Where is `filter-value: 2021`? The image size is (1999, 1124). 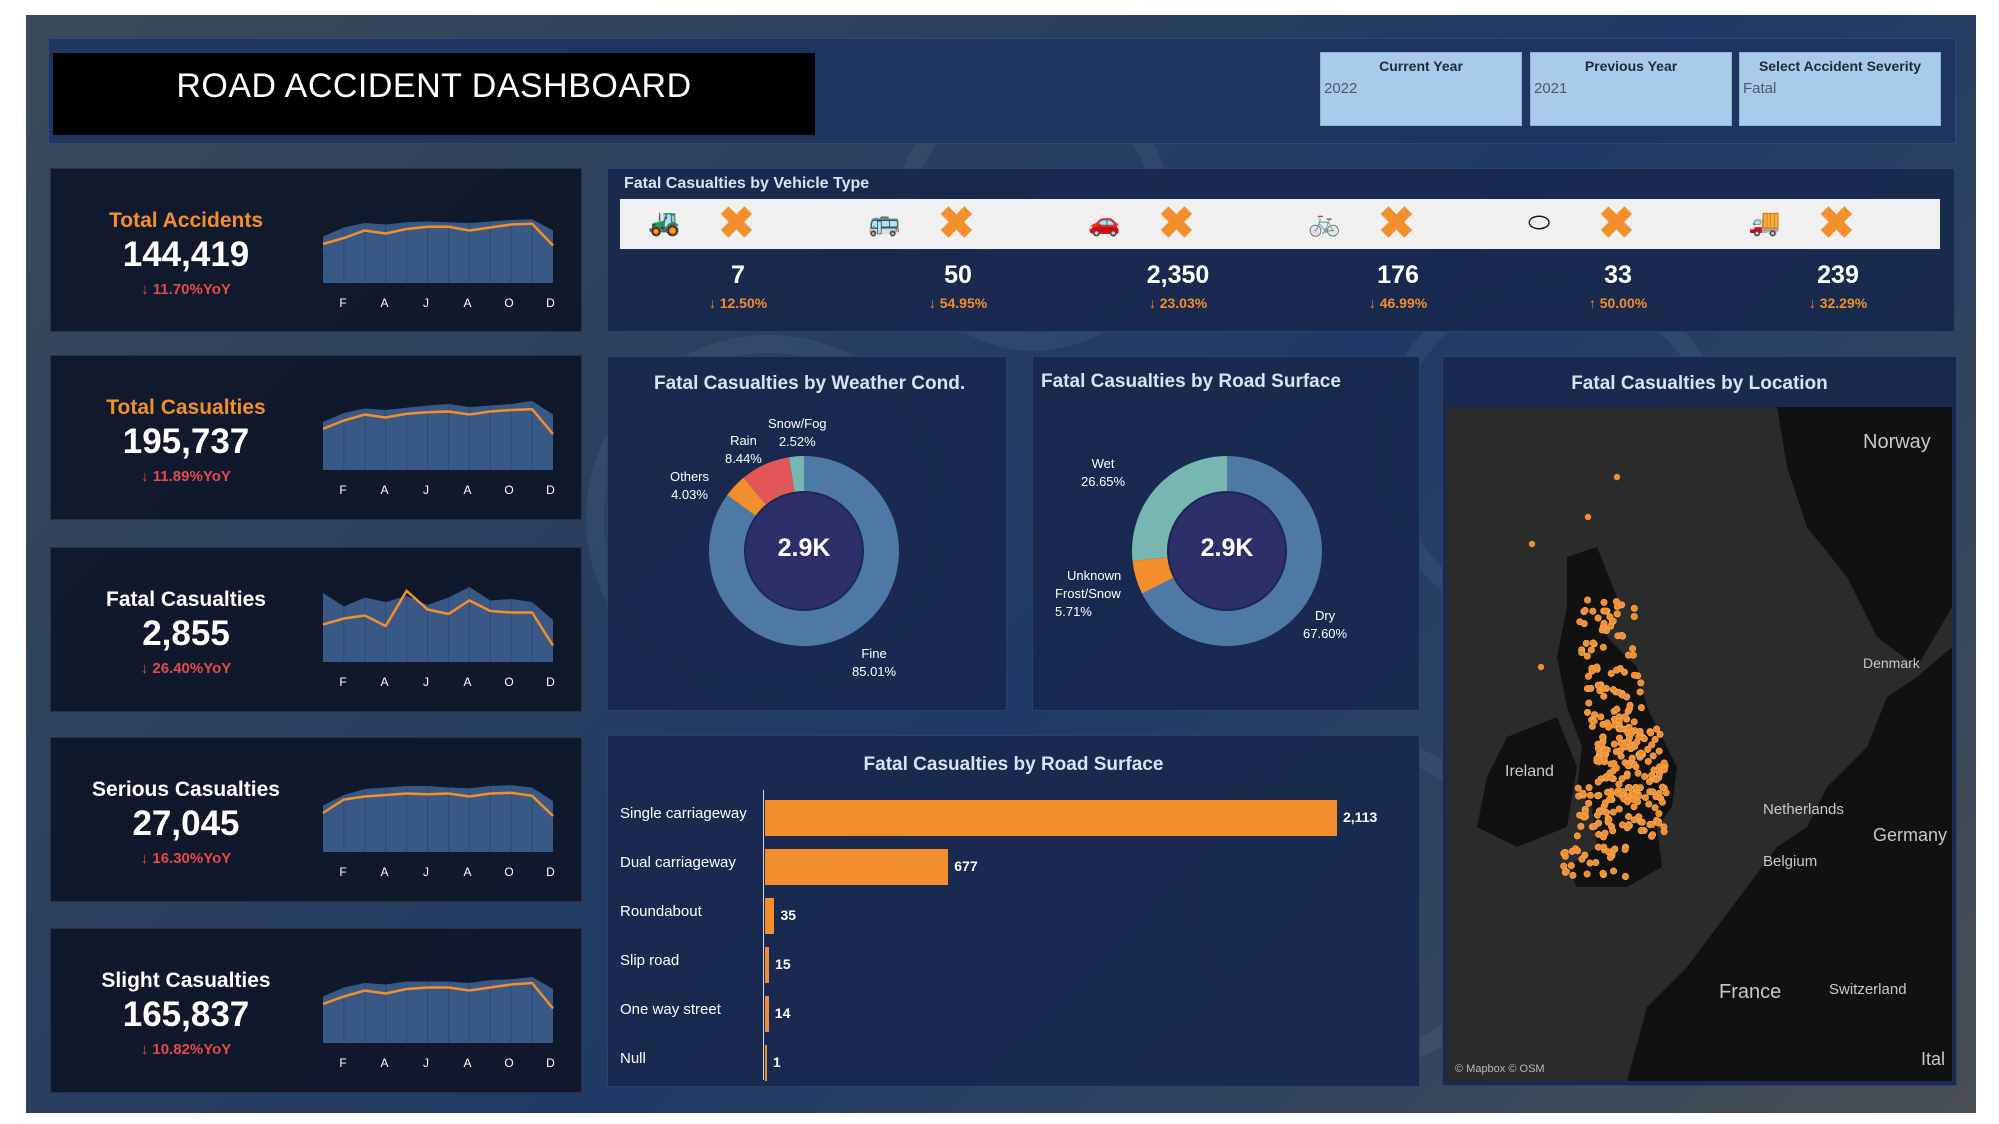 filter-value: 2021 is located at coordinates (1551, 88).